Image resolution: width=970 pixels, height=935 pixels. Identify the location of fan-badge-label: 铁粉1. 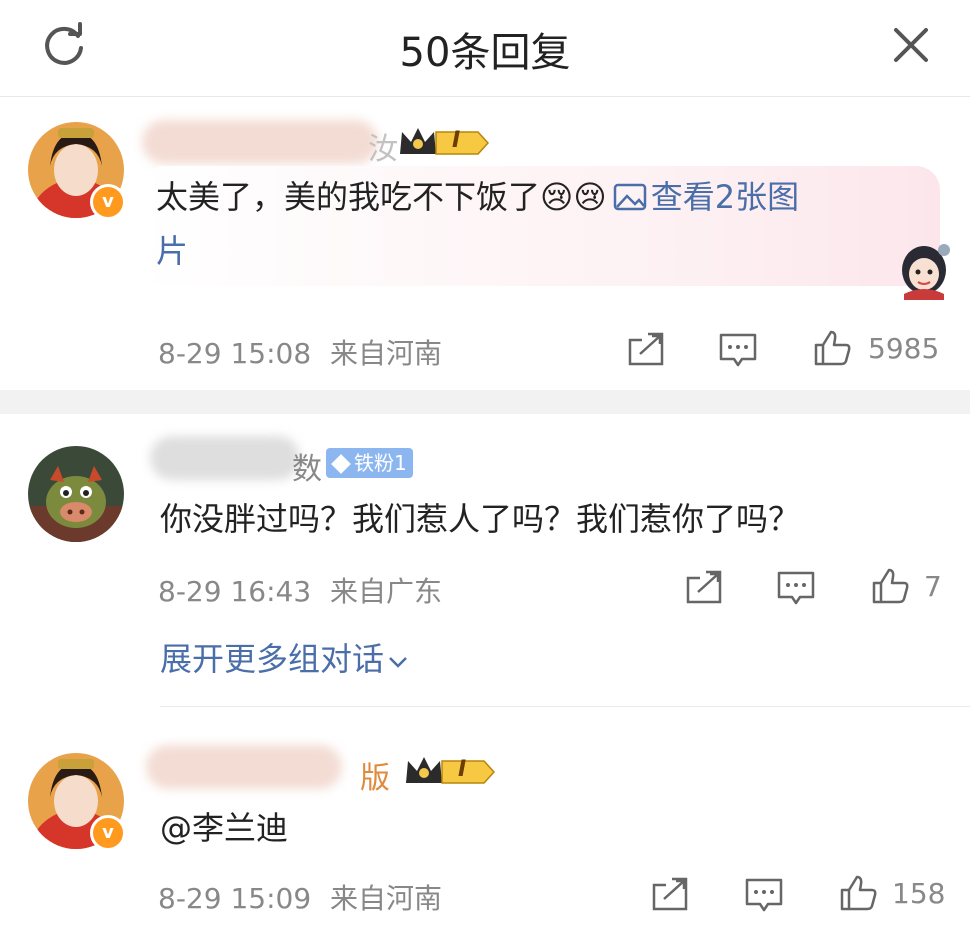
(380, 463).